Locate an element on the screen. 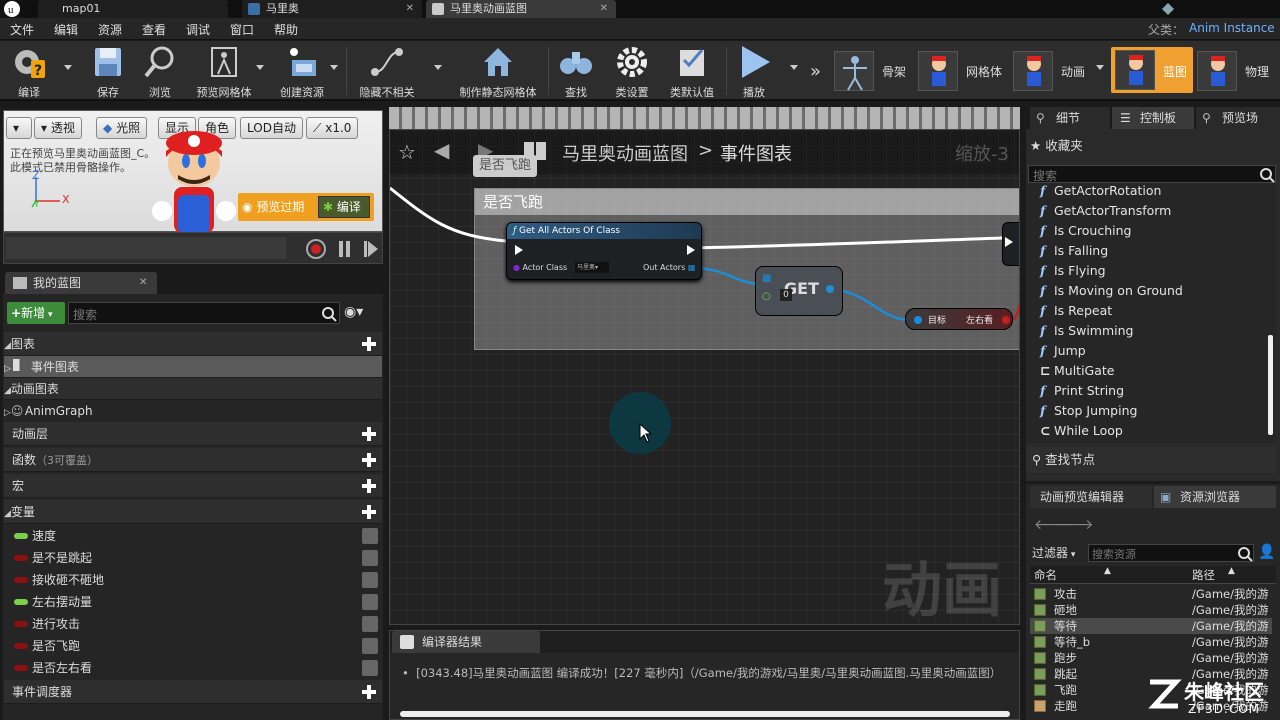 This screenshot has height=720, width=1280. variable-item: 接收砸不砸地 is located at coordinates (193, 580).